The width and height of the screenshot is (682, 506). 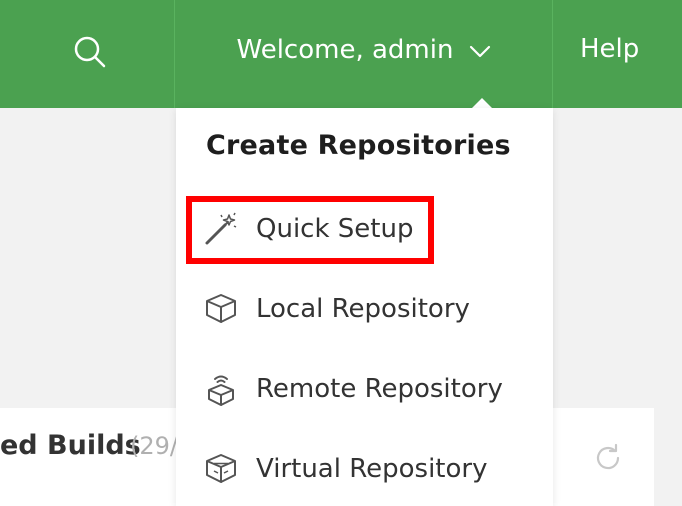 I want to click on menu-item-label: Virtual Repository, so click(x=372, y=469).